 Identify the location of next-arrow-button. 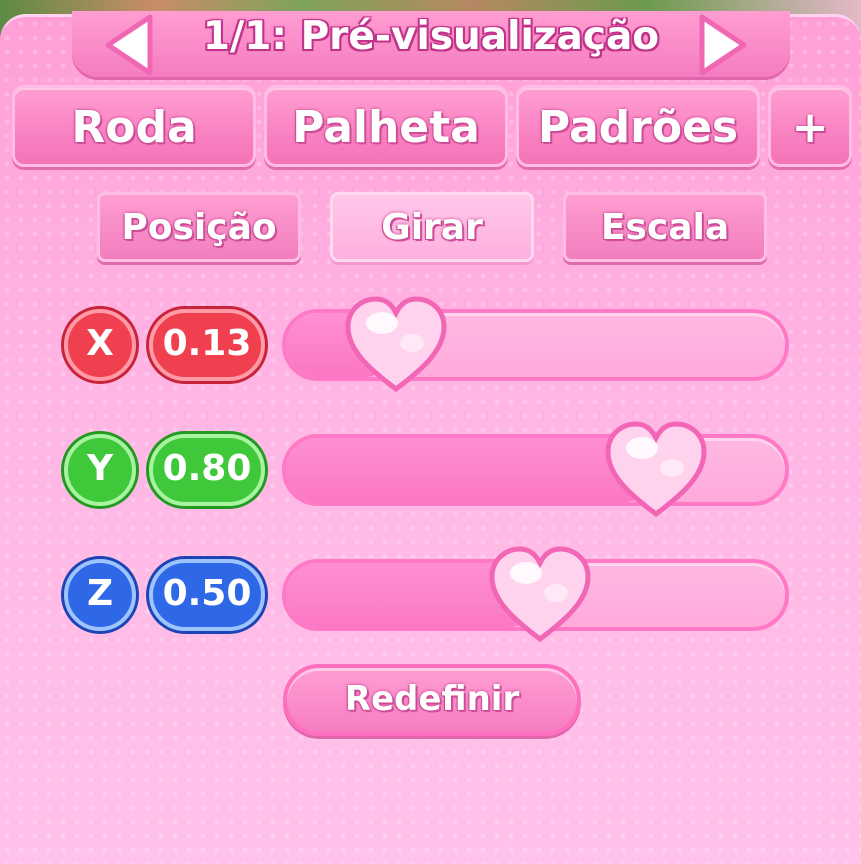
(722, 45).